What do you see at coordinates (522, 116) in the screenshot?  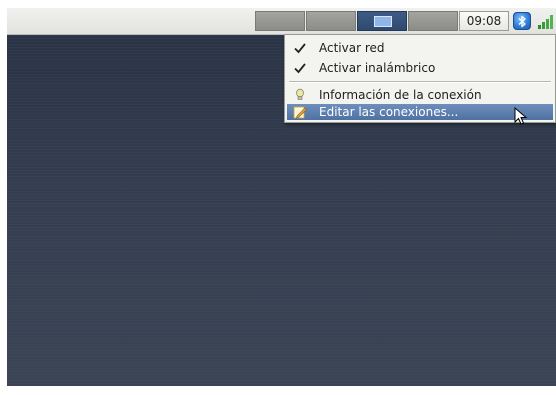 I see `mouse-pointer-icon` at bounding box center [522, 116].